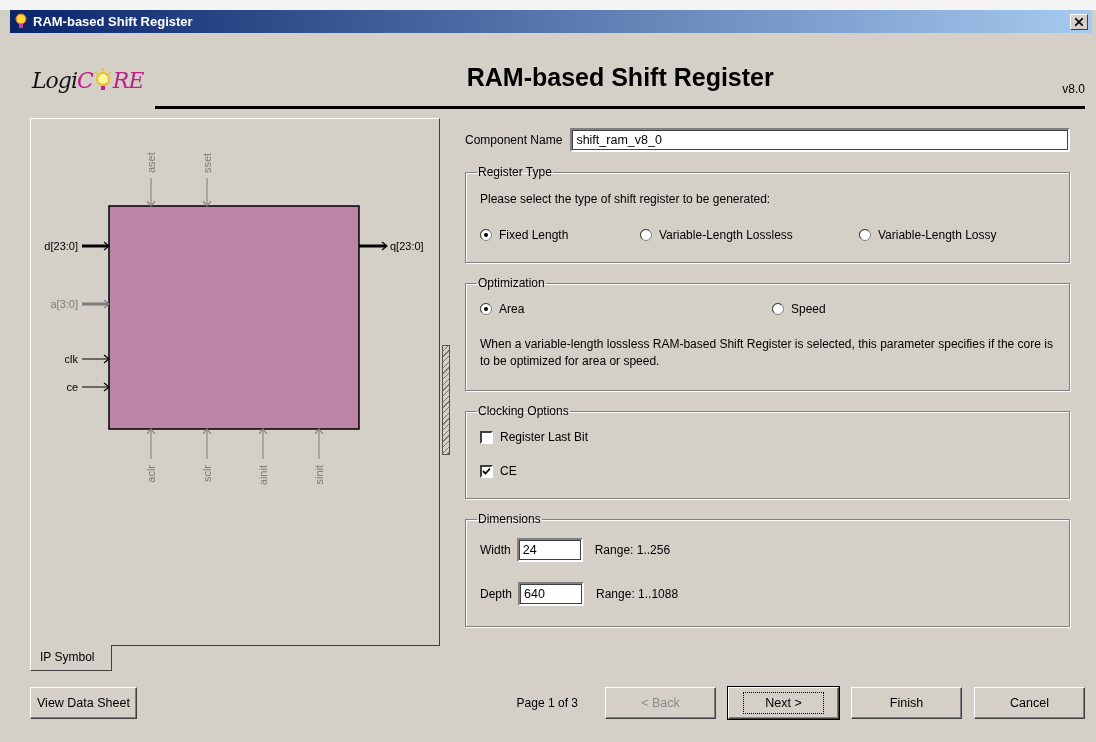 The width and height of the screenshot is (1096, 742). I want to click on group-title: Optimization, so click(511, 283).